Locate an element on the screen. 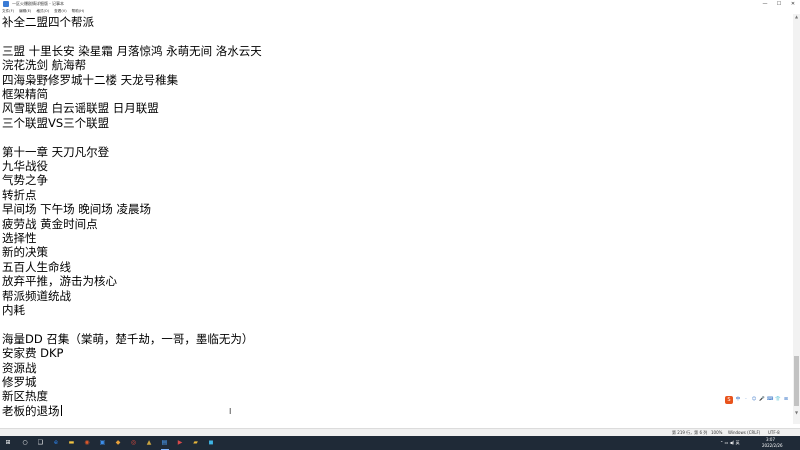 Image resolution: width=800 pixels, height=450 pixels. text-line: 老板的退场 is located at coordinates (32, 410).